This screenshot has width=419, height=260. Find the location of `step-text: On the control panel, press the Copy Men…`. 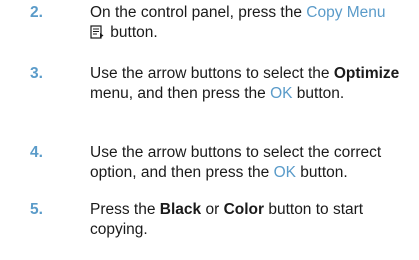

step-text: On the control panel, press the Copy Men… is located at coordinates (250, 23).